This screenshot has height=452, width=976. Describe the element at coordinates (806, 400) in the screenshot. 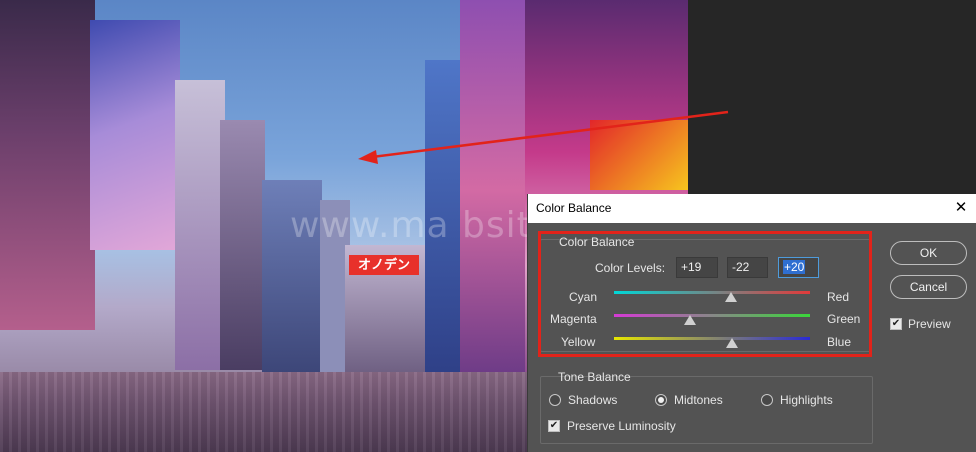

I see `radio-highlights-label: Highlights` at that location.